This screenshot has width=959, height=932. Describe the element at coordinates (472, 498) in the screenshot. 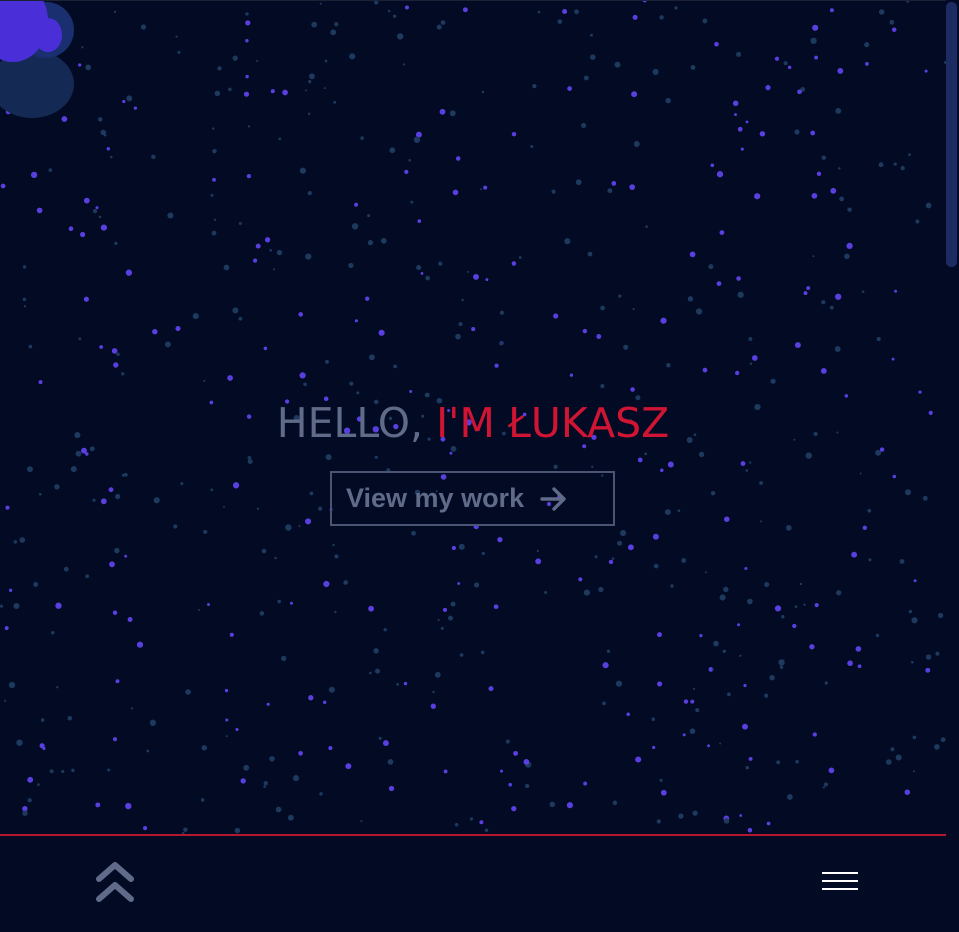

I see `view-my-work-button: View my work` at that location.